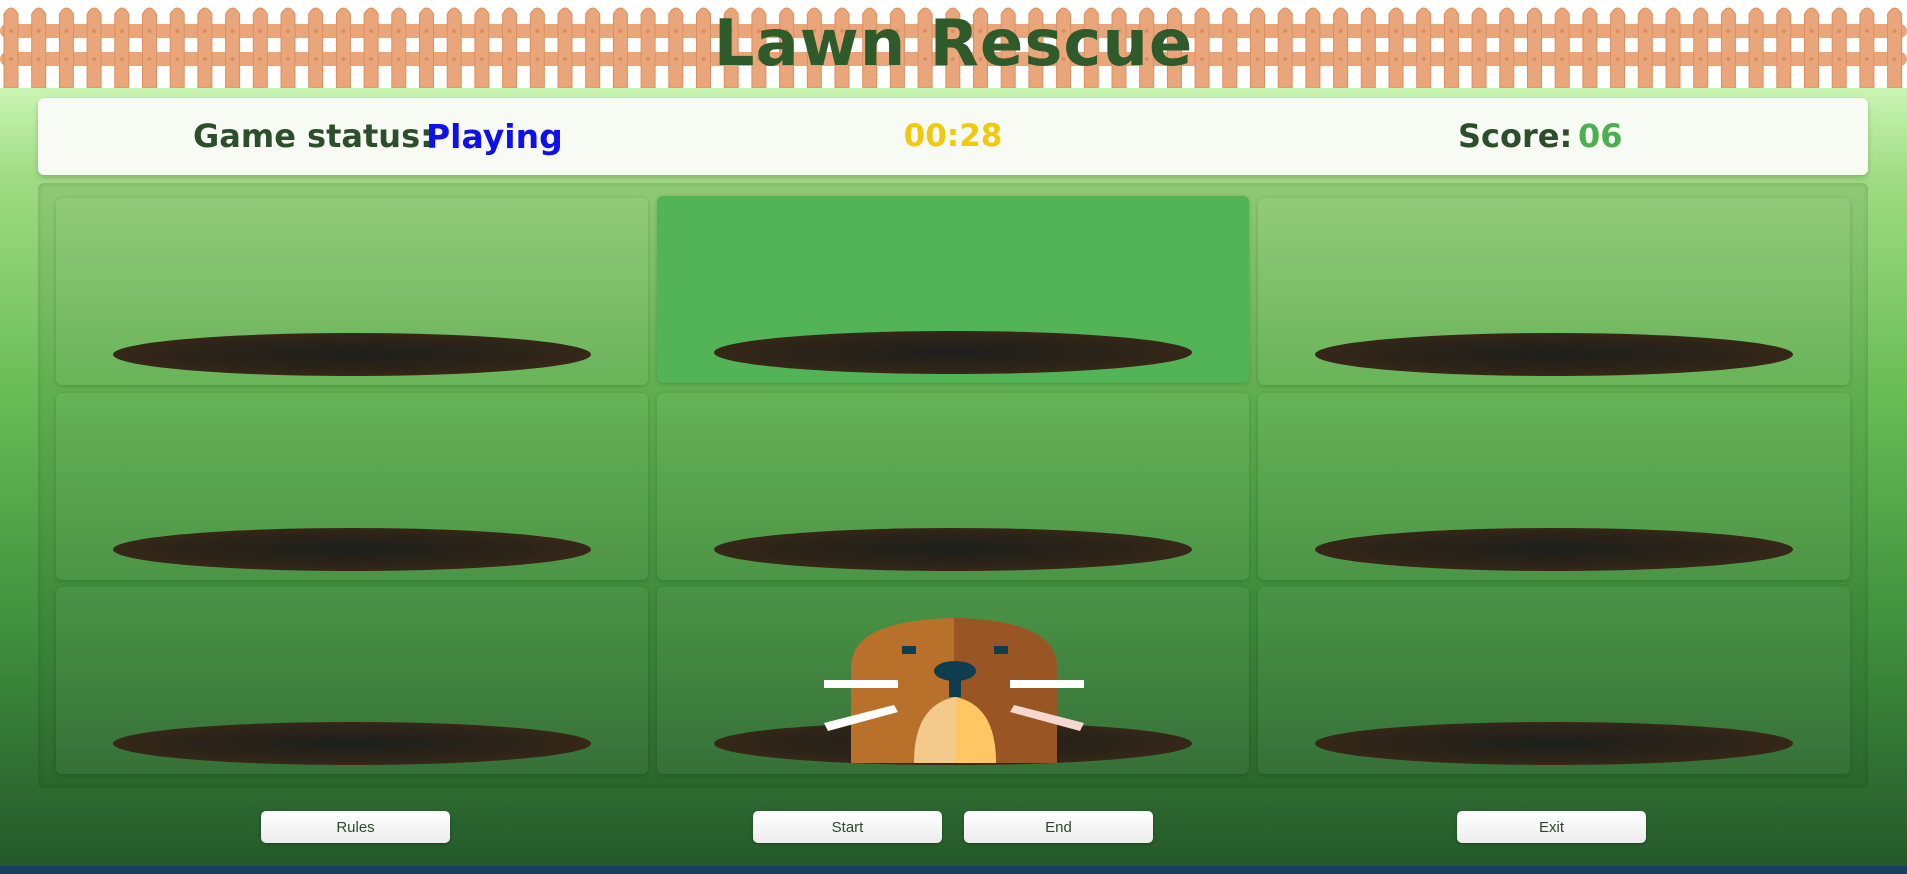  Describe the element at coordinates (847, 827) in the screenshot. I see `start-button: Start` at that location.